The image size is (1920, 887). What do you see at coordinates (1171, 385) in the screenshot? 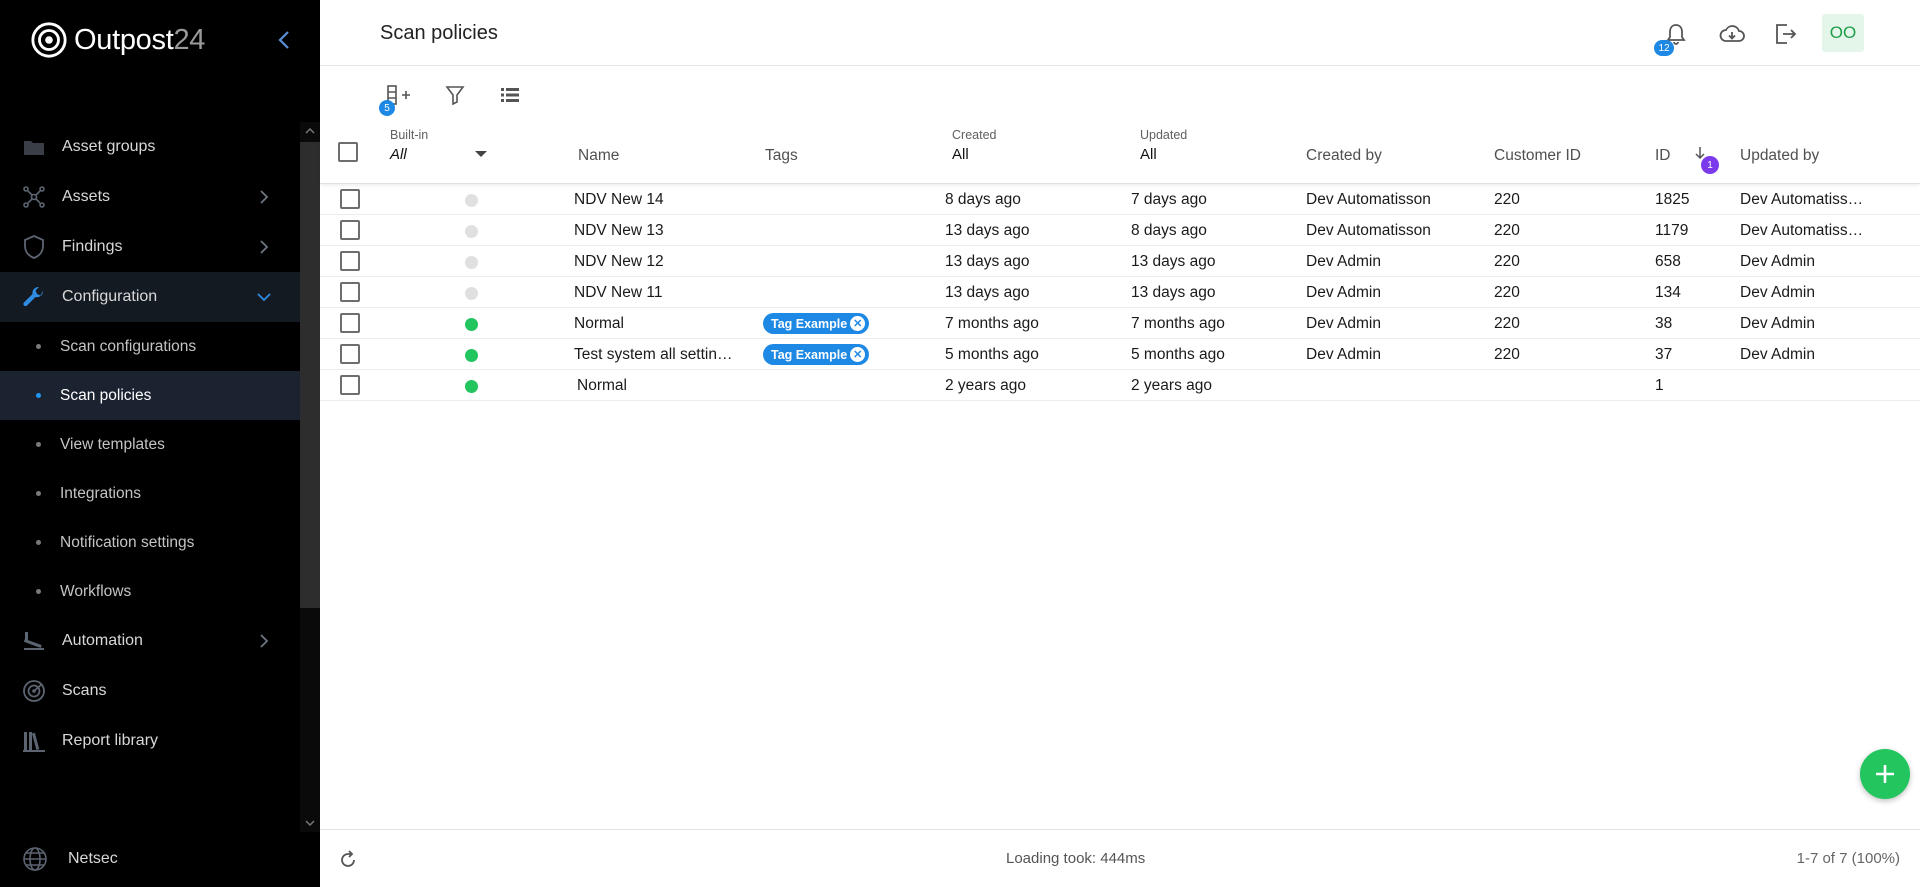
I see `cell-updated: 2 years ago` at bounding box center [1171, 385].